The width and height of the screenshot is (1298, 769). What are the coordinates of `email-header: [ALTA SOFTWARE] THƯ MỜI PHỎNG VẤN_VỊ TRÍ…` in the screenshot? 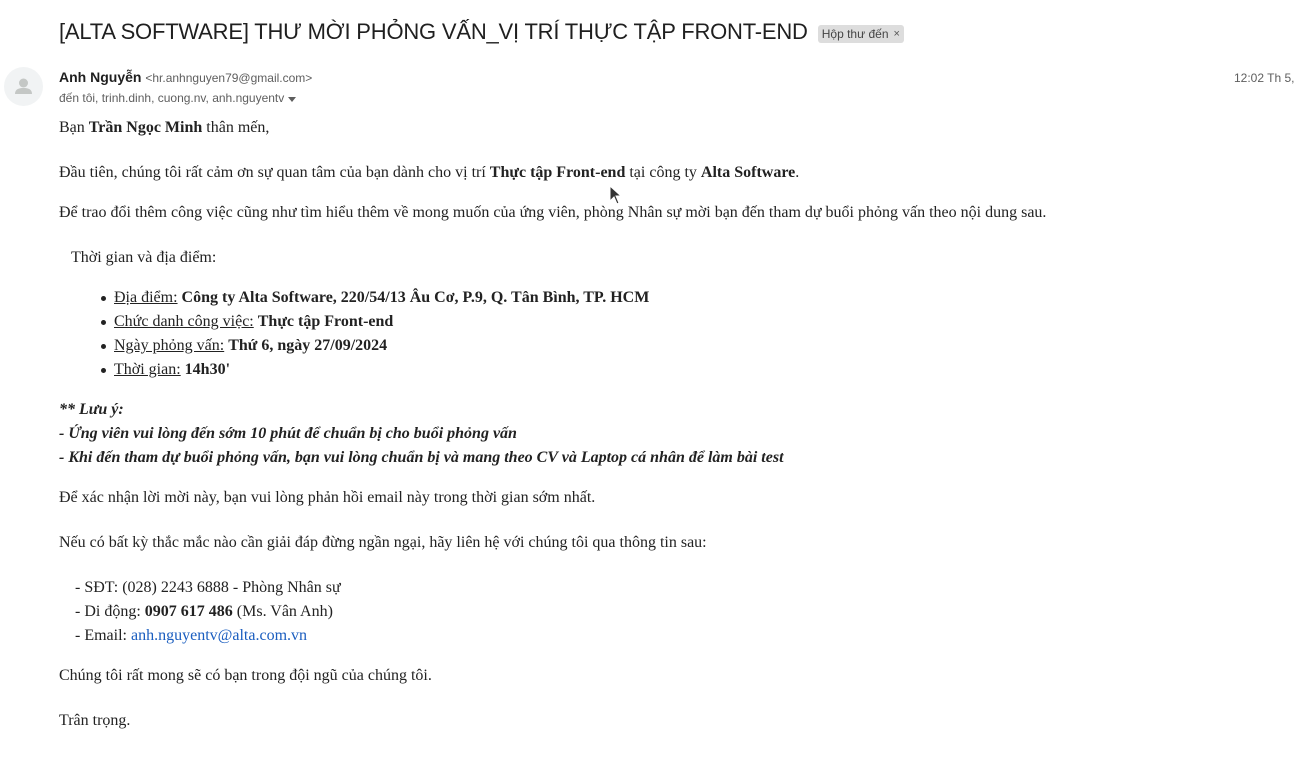 It's located at (481, 32).